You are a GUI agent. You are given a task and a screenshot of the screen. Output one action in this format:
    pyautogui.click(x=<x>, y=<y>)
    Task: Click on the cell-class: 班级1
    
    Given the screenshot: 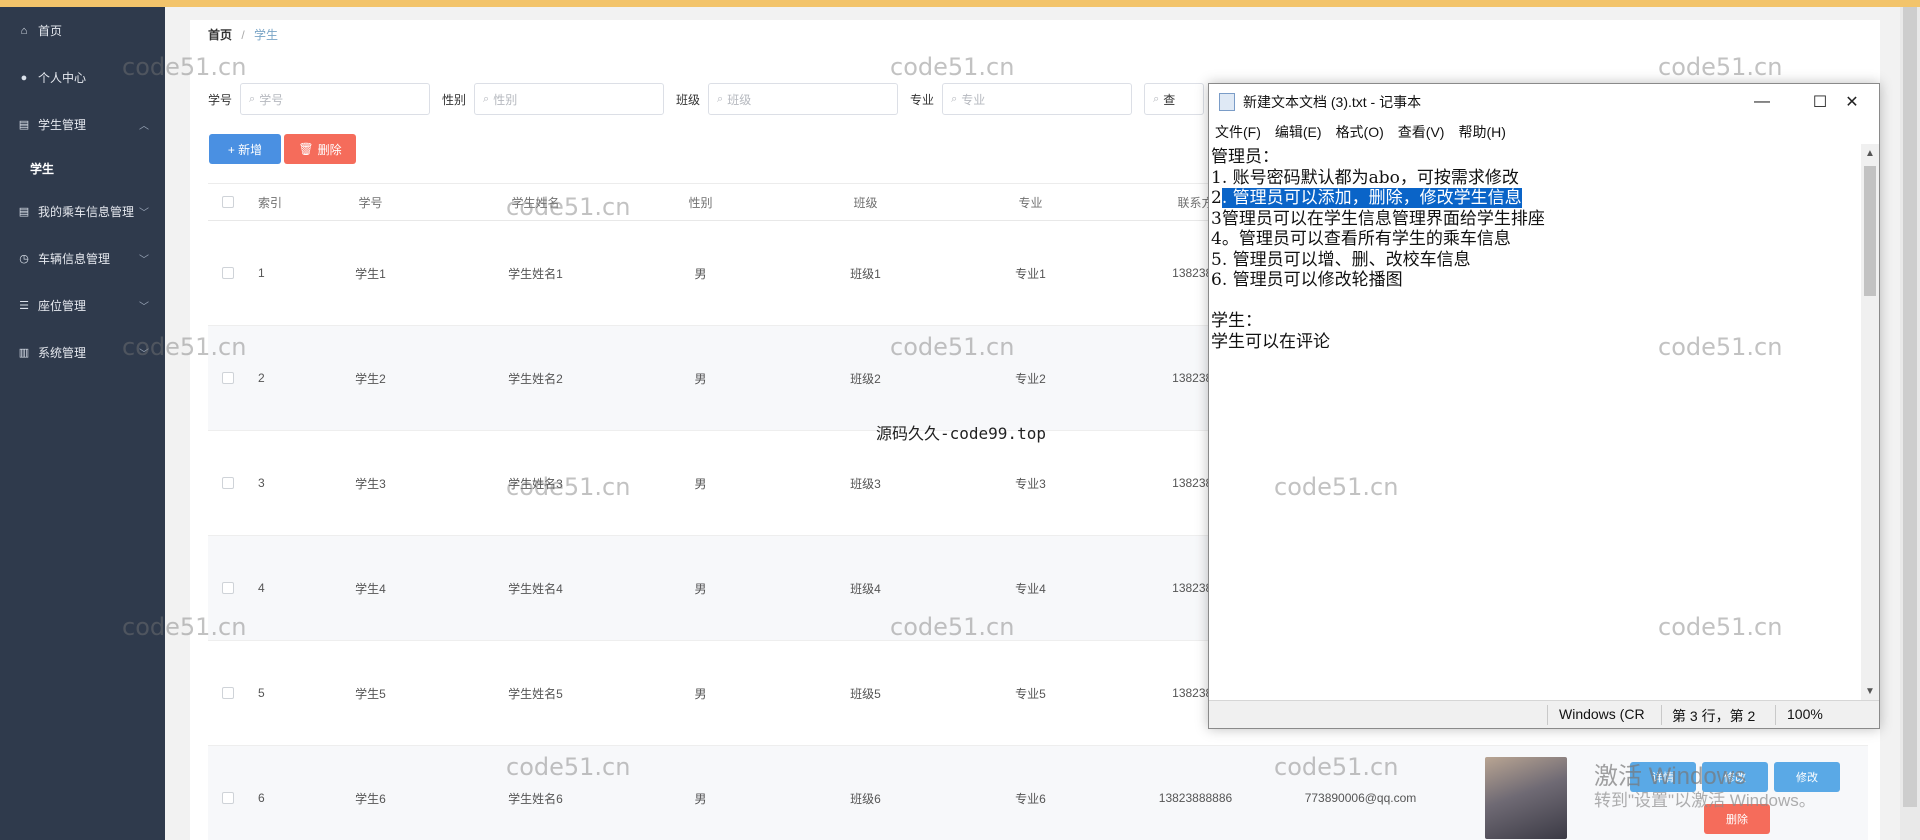 What is the action you would take?
    pyautogui.click(x=865, y=273)
    